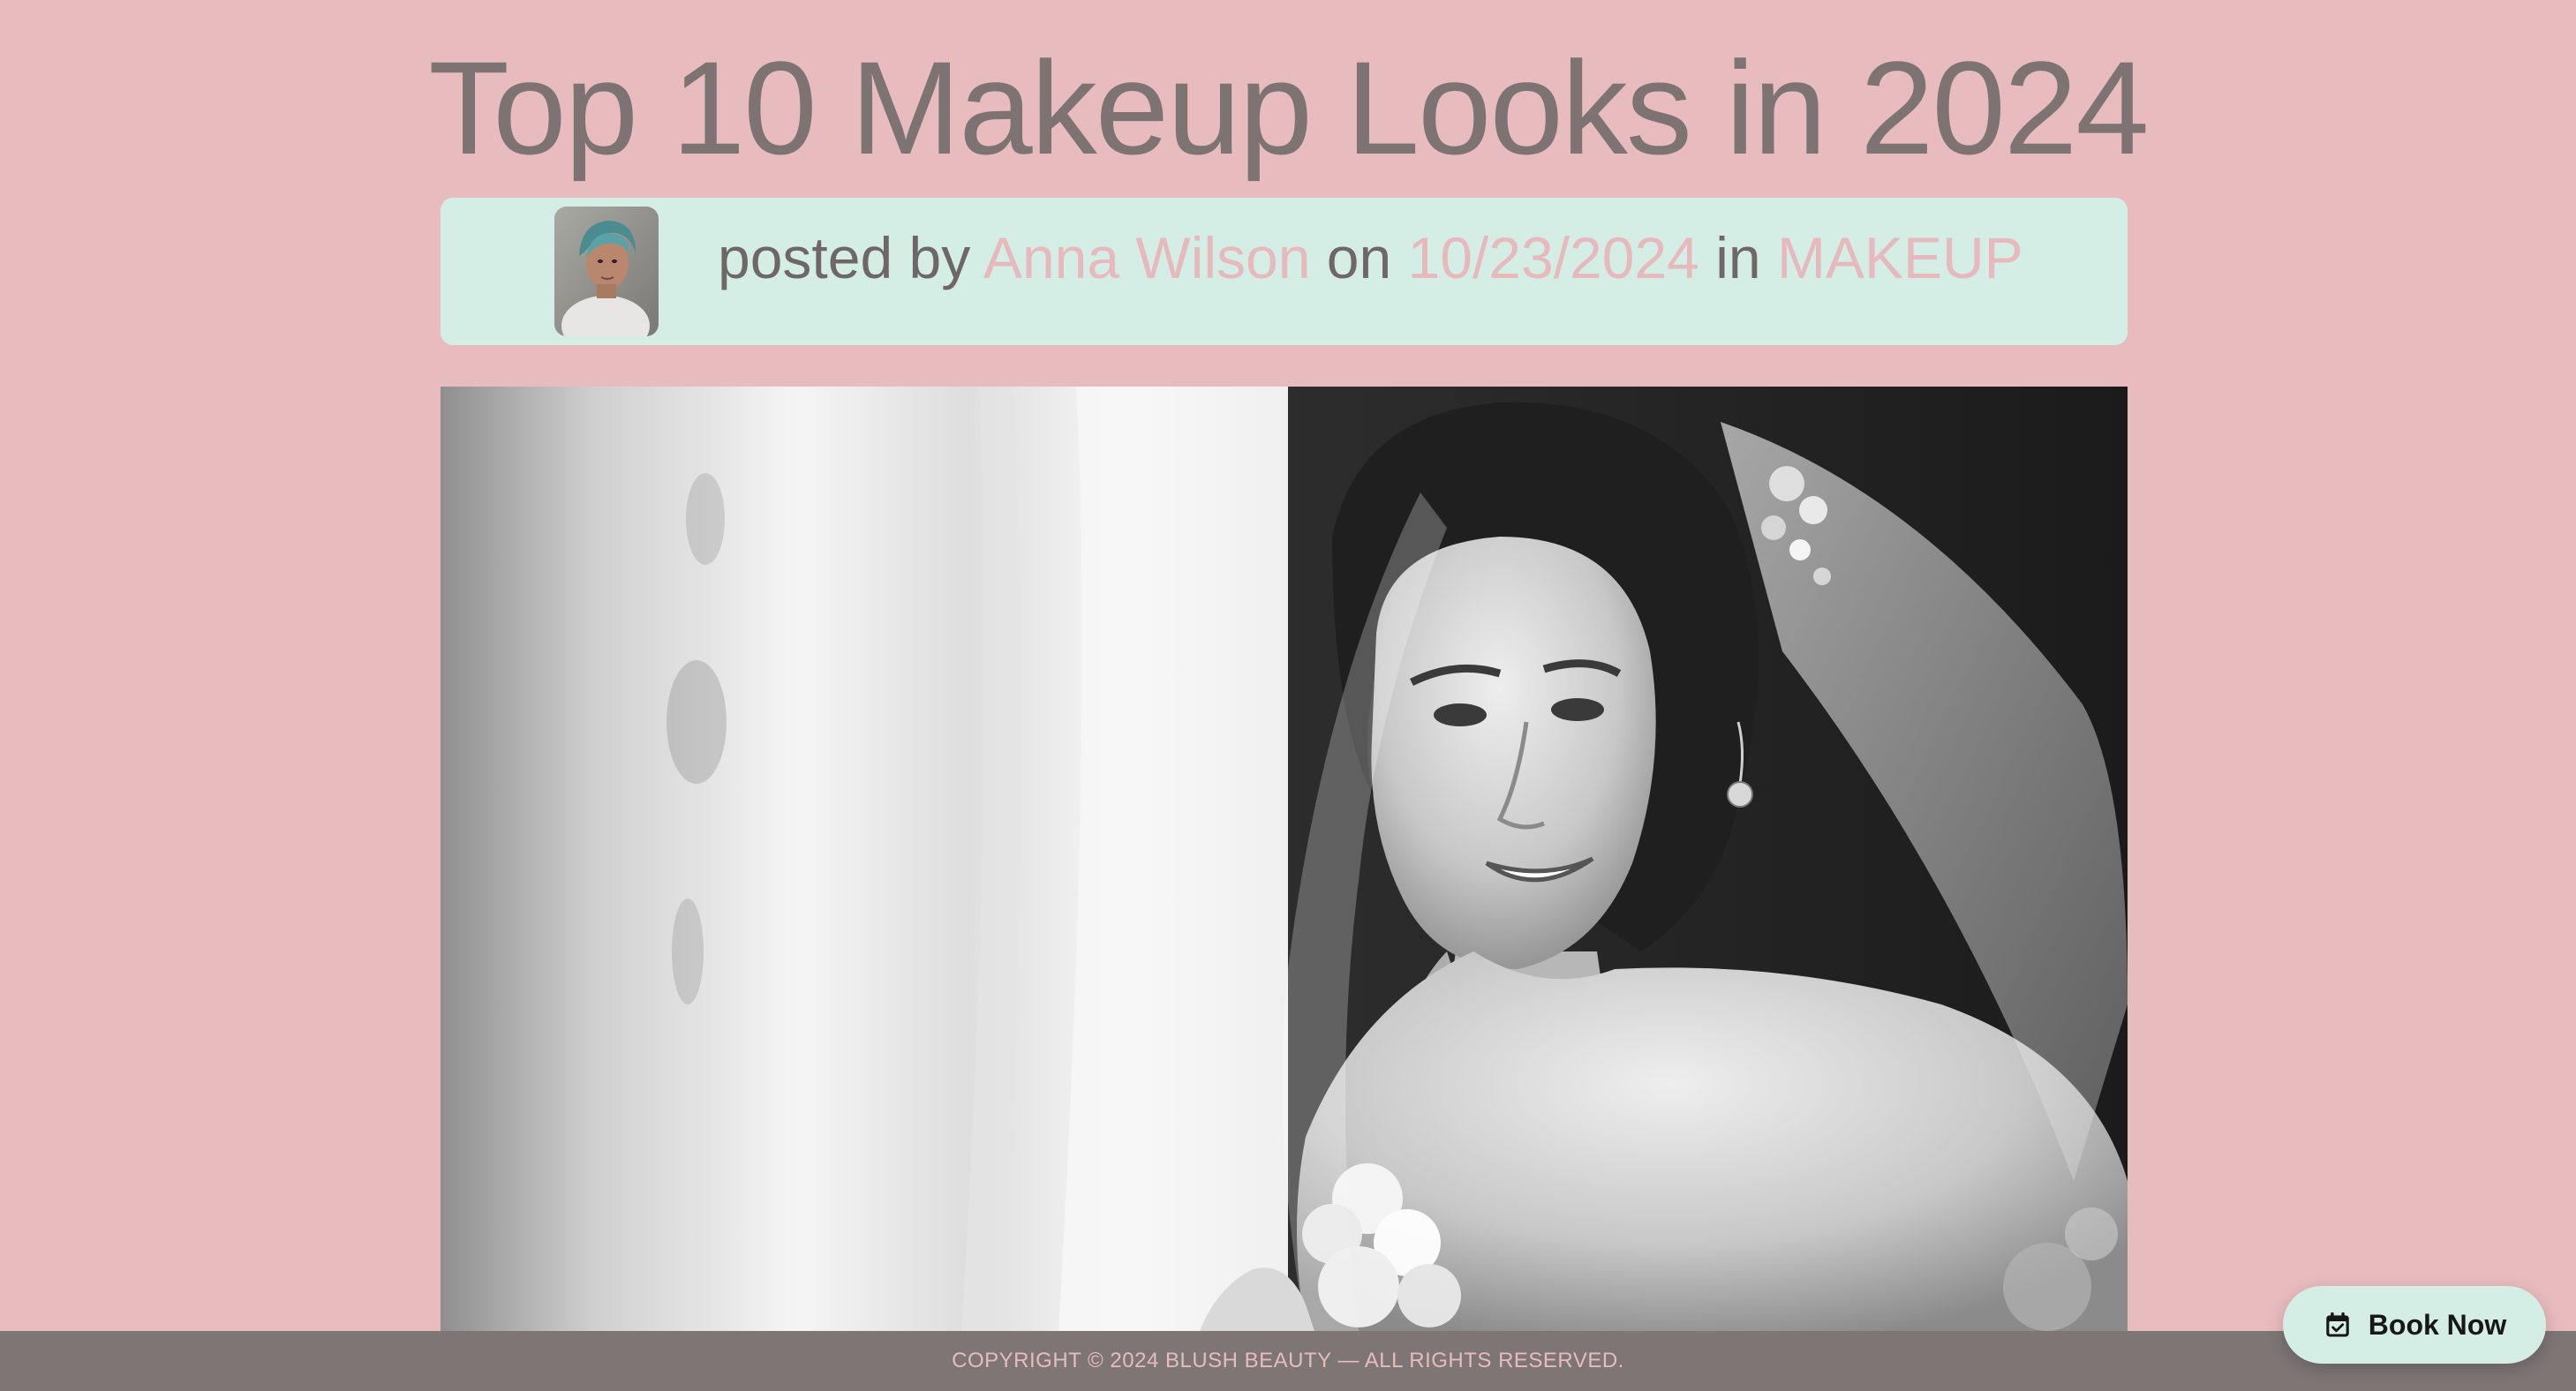 The image size is (2576, 1391). I want to click on author-avatar-image, so click(606, 271).